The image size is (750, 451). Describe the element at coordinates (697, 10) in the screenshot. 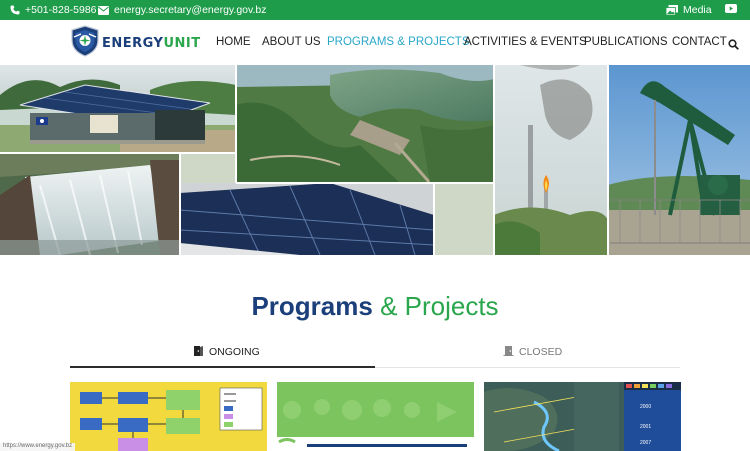

I see `media-label: Media` at that location.